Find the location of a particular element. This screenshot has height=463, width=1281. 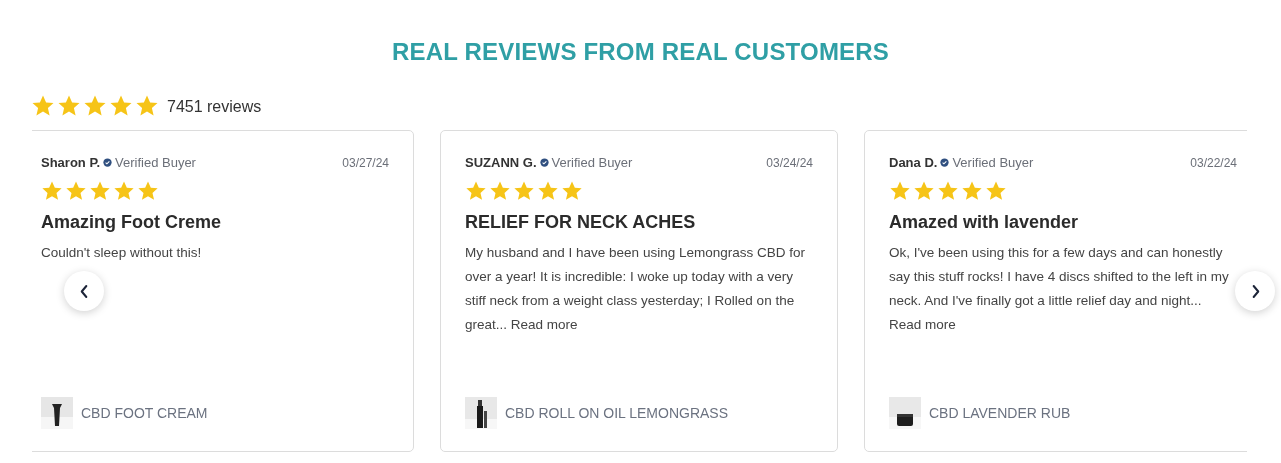

next-button is located at coordinates (1255, 291).